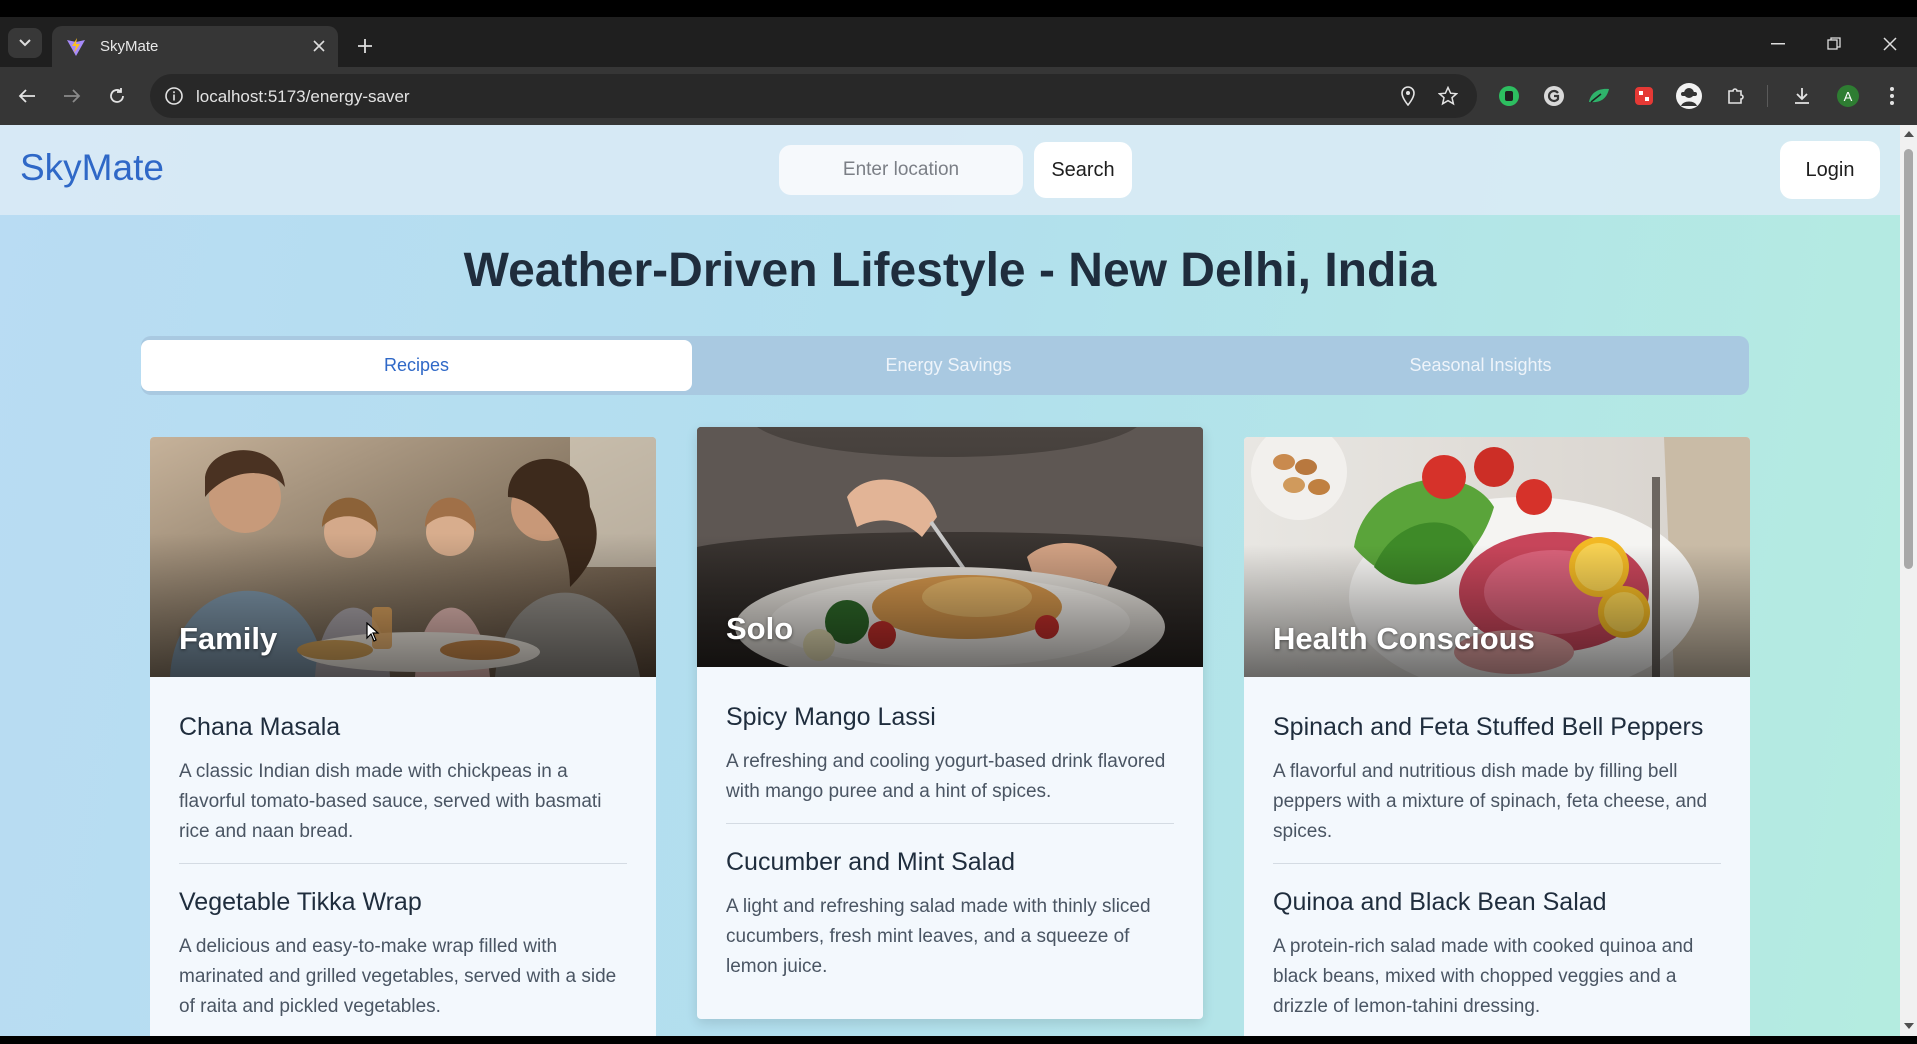  I want to click on card-label-family: Family, so click(228, 638).